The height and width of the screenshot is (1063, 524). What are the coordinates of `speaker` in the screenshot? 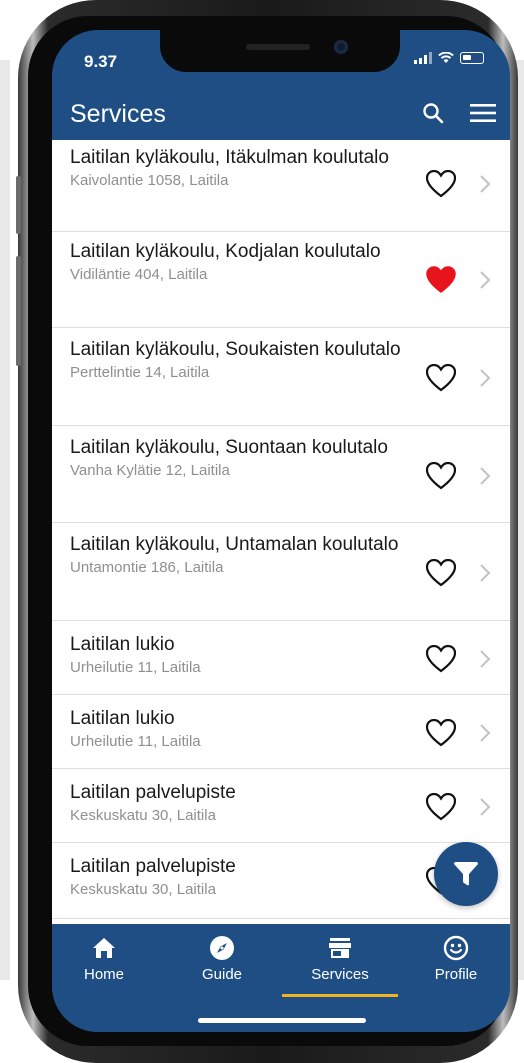 It's located at (278, 47).